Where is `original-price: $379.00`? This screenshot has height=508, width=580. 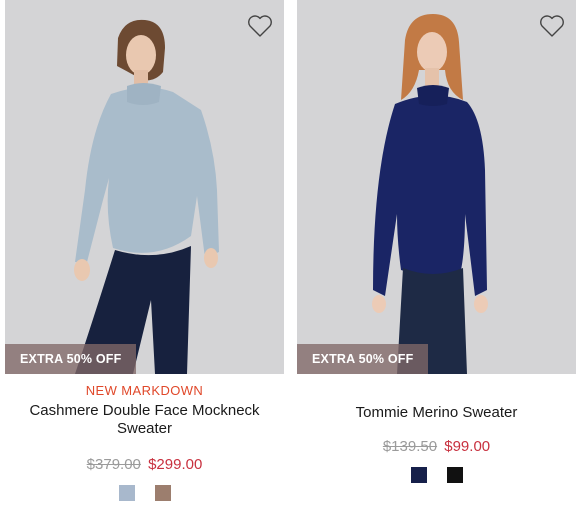 original-price: $379.00 is located at coordinates (113, 464).